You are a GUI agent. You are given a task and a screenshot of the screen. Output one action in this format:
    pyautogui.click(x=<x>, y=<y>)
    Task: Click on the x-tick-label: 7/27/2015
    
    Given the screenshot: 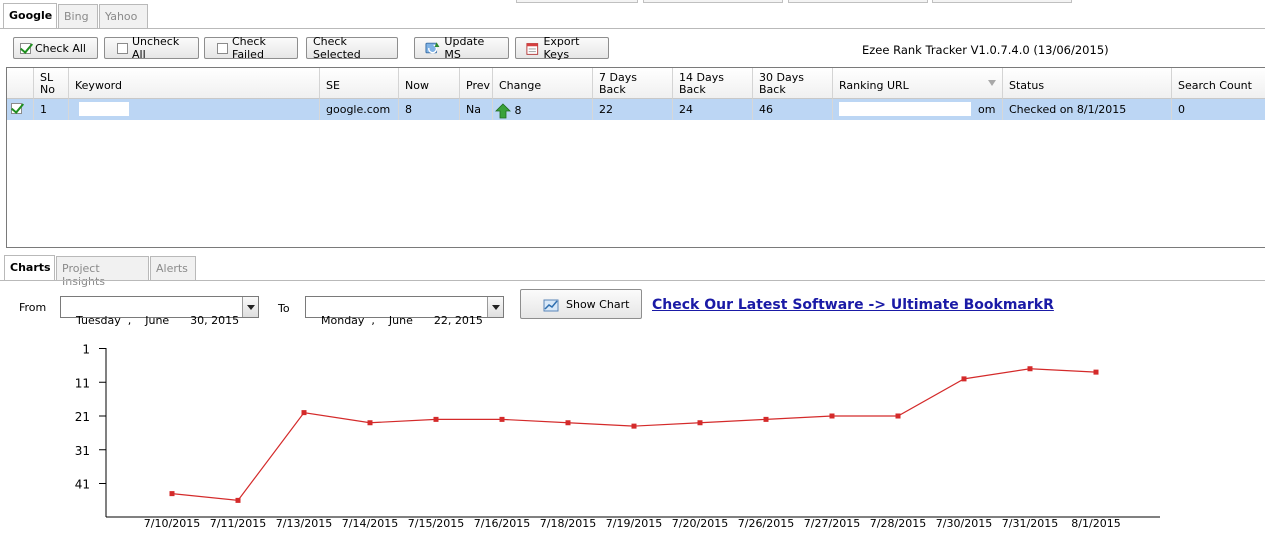 What is the action you would take?
    pyautogui.click(x=832, y=523)
    